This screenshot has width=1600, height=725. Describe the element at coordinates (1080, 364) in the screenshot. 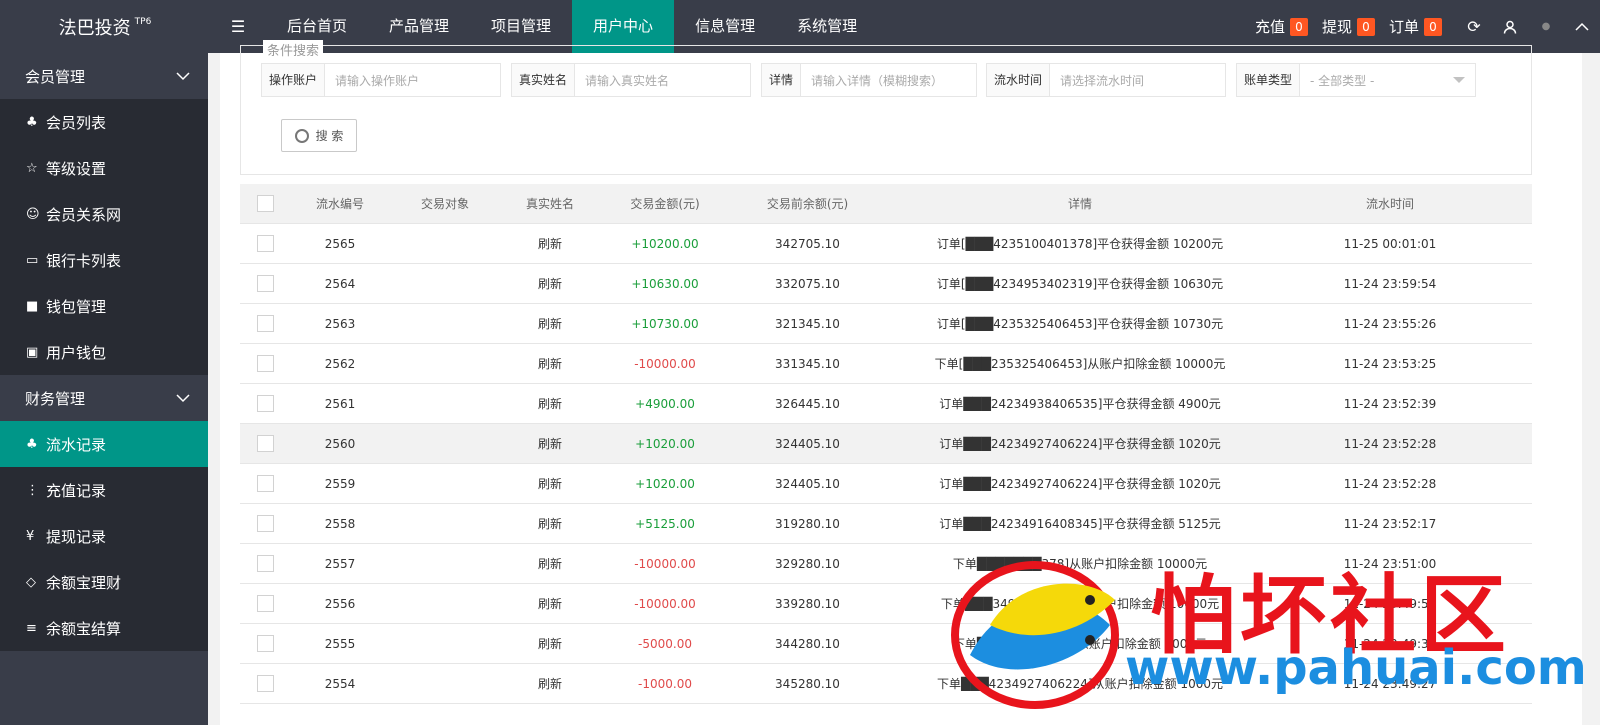

I see `cell-detail: 下单[███235325406453]从账户扣除金额 10000元` at that location.